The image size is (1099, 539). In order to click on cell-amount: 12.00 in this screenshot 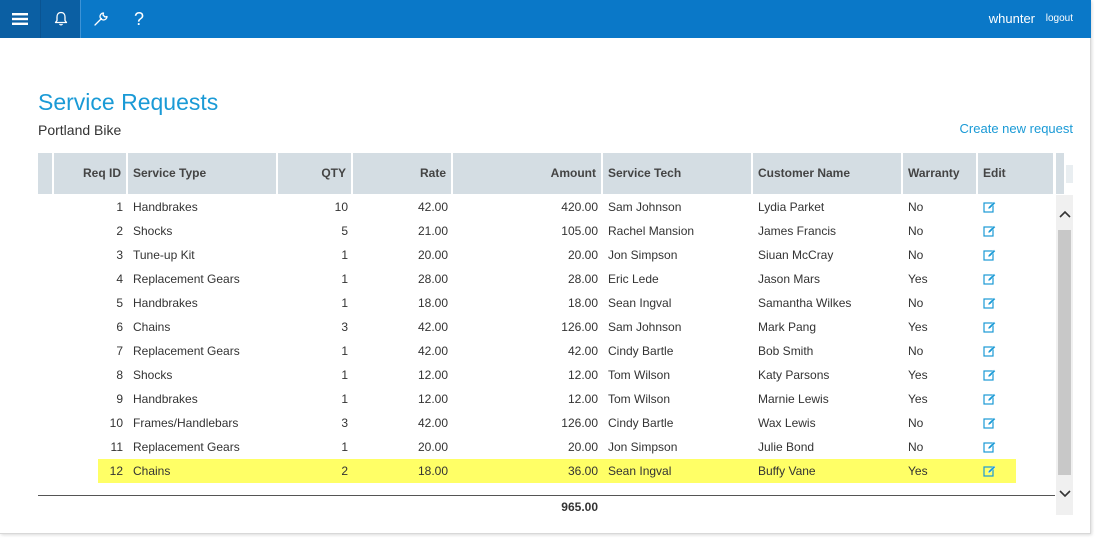, I will do `click(582, 399)`.